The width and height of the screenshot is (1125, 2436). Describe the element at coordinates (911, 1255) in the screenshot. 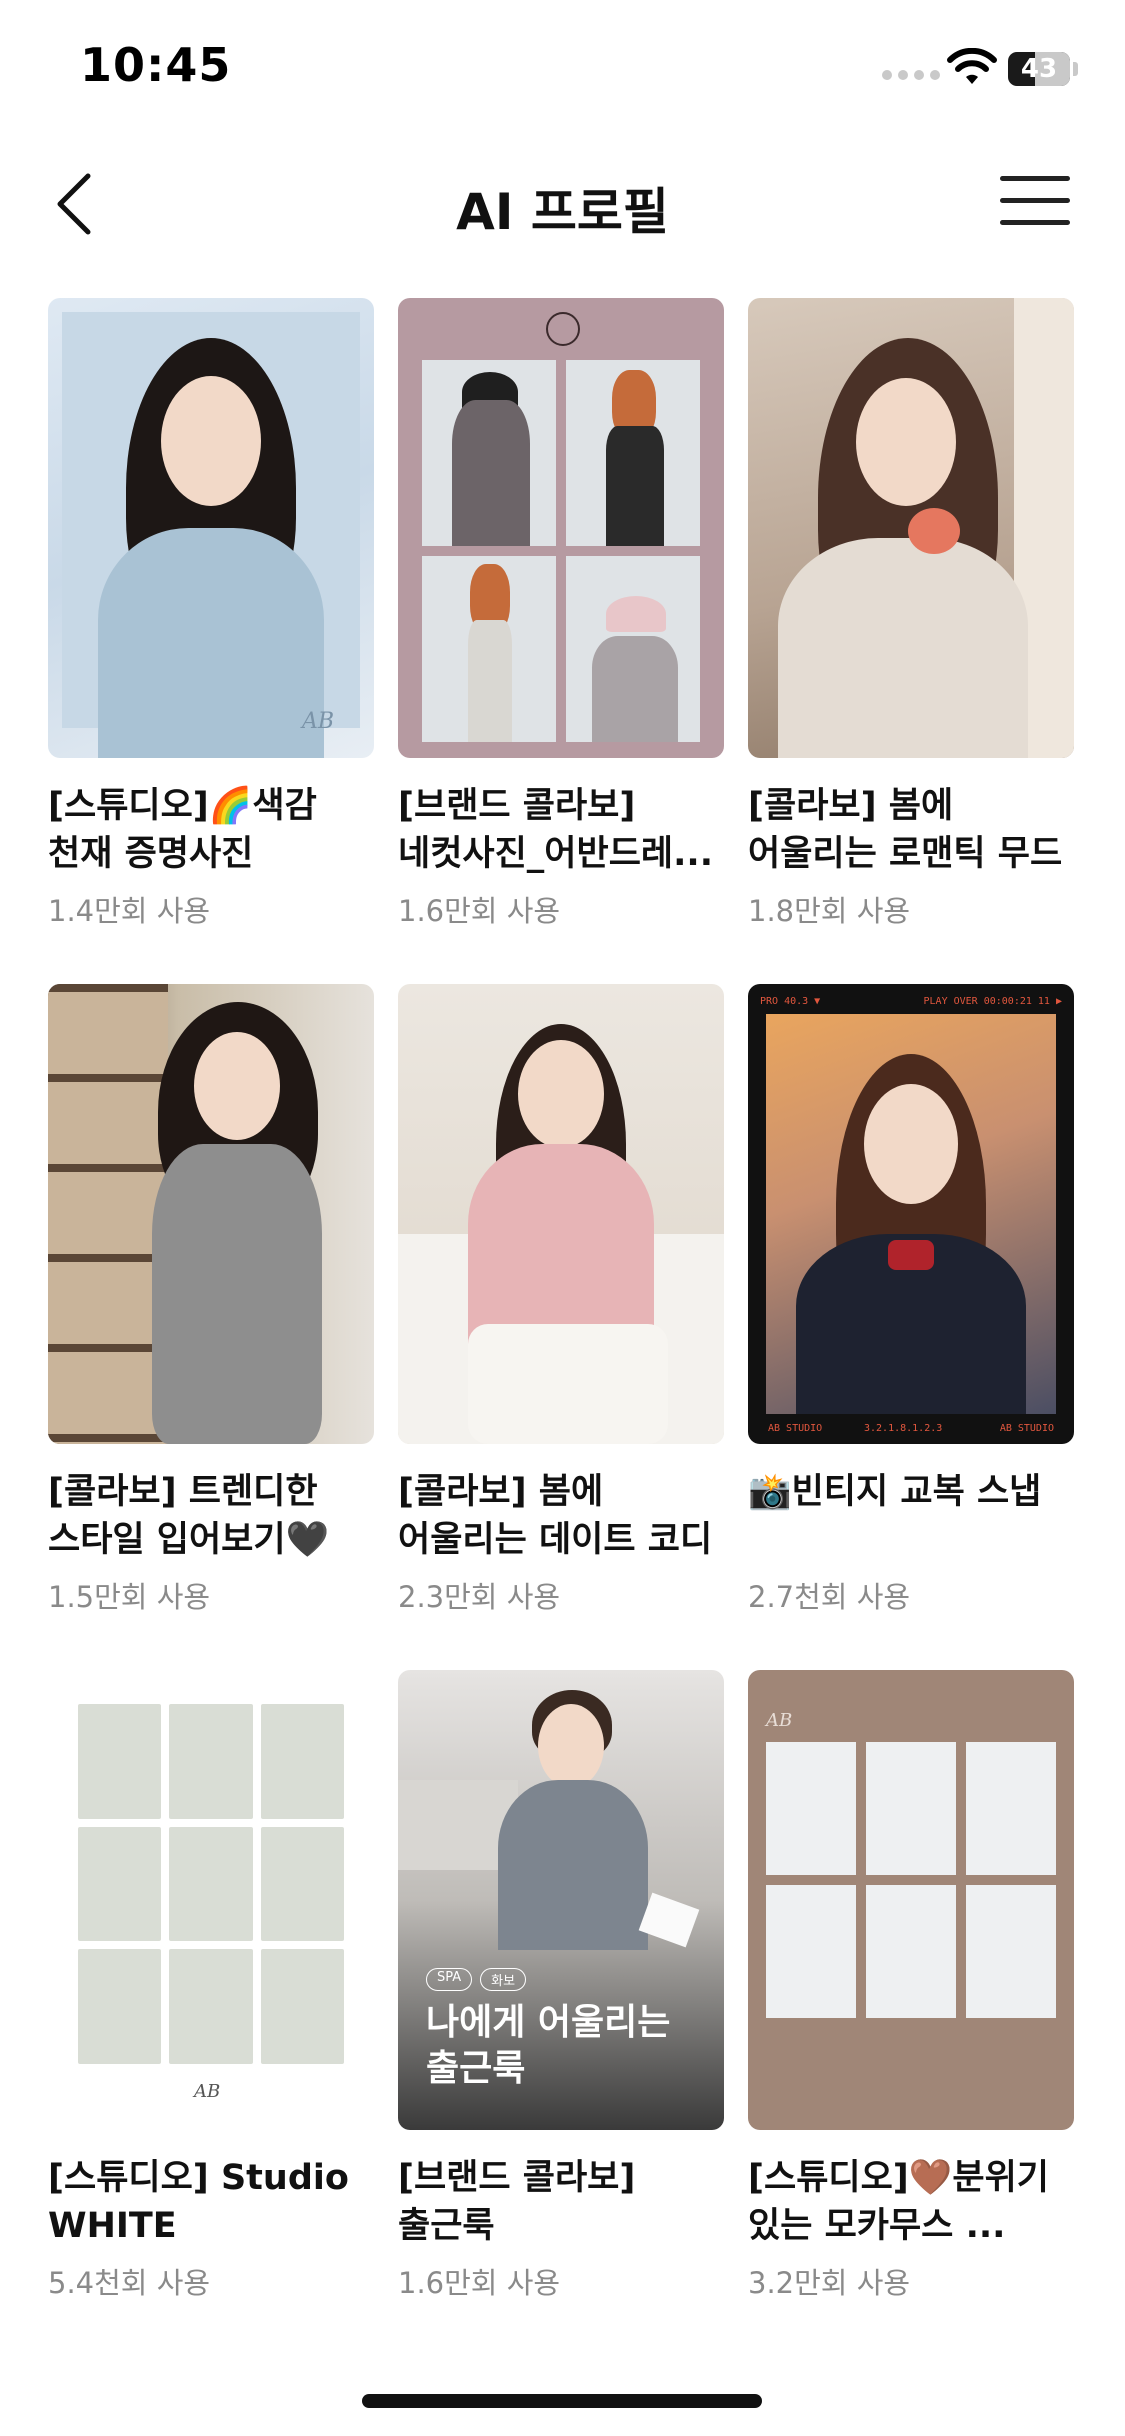

I see `ribbon` at that location.